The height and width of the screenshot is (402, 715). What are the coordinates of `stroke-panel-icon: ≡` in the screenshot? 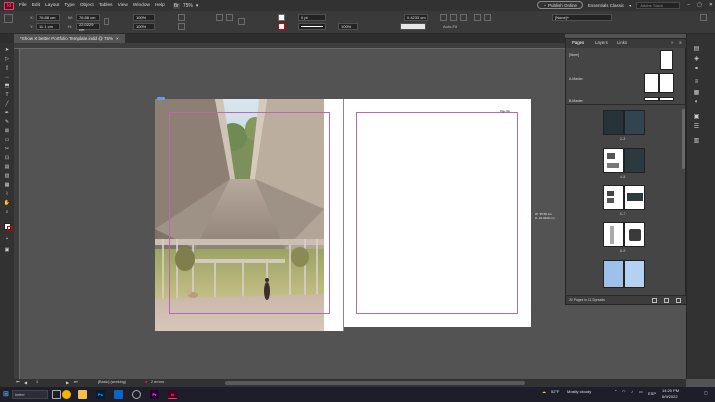 It's located at (696, 82).